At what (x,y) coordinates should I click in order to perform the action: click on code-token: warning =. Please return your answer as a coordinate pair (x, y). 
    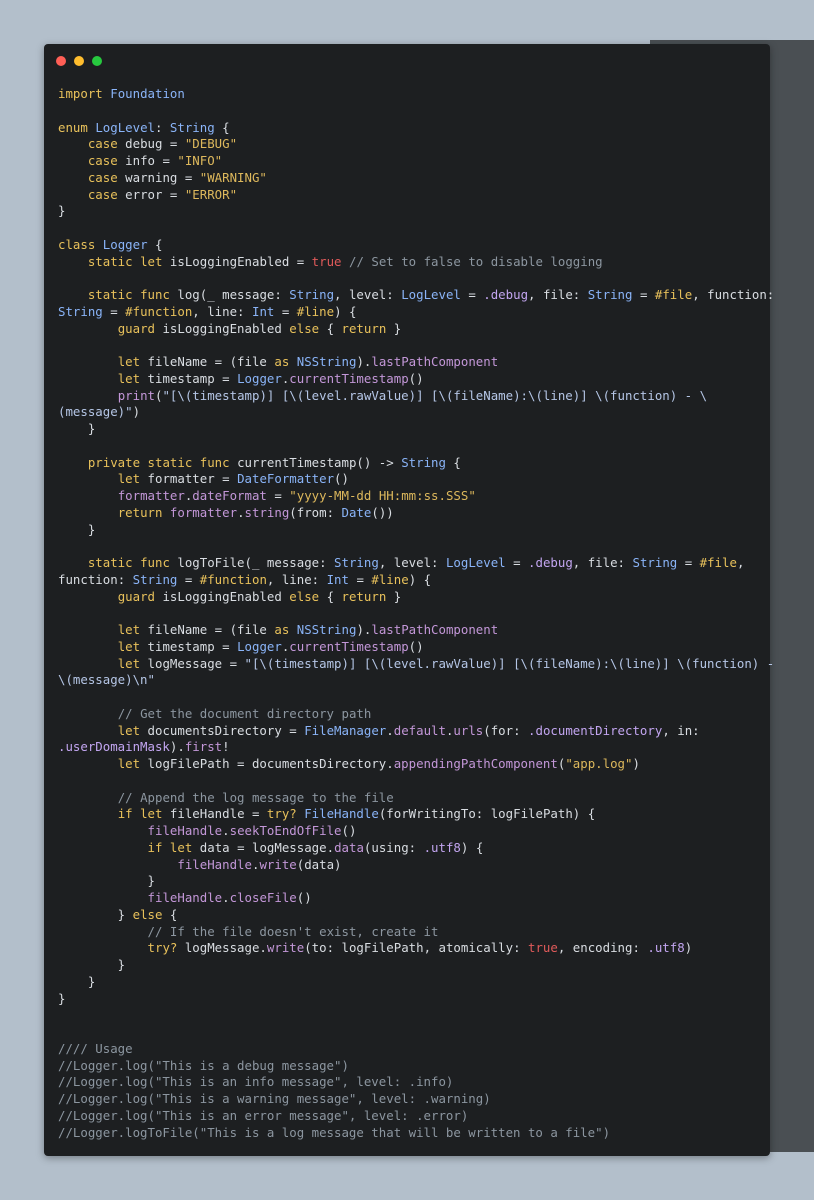
    Looking at the image, I should click on (158, 177).